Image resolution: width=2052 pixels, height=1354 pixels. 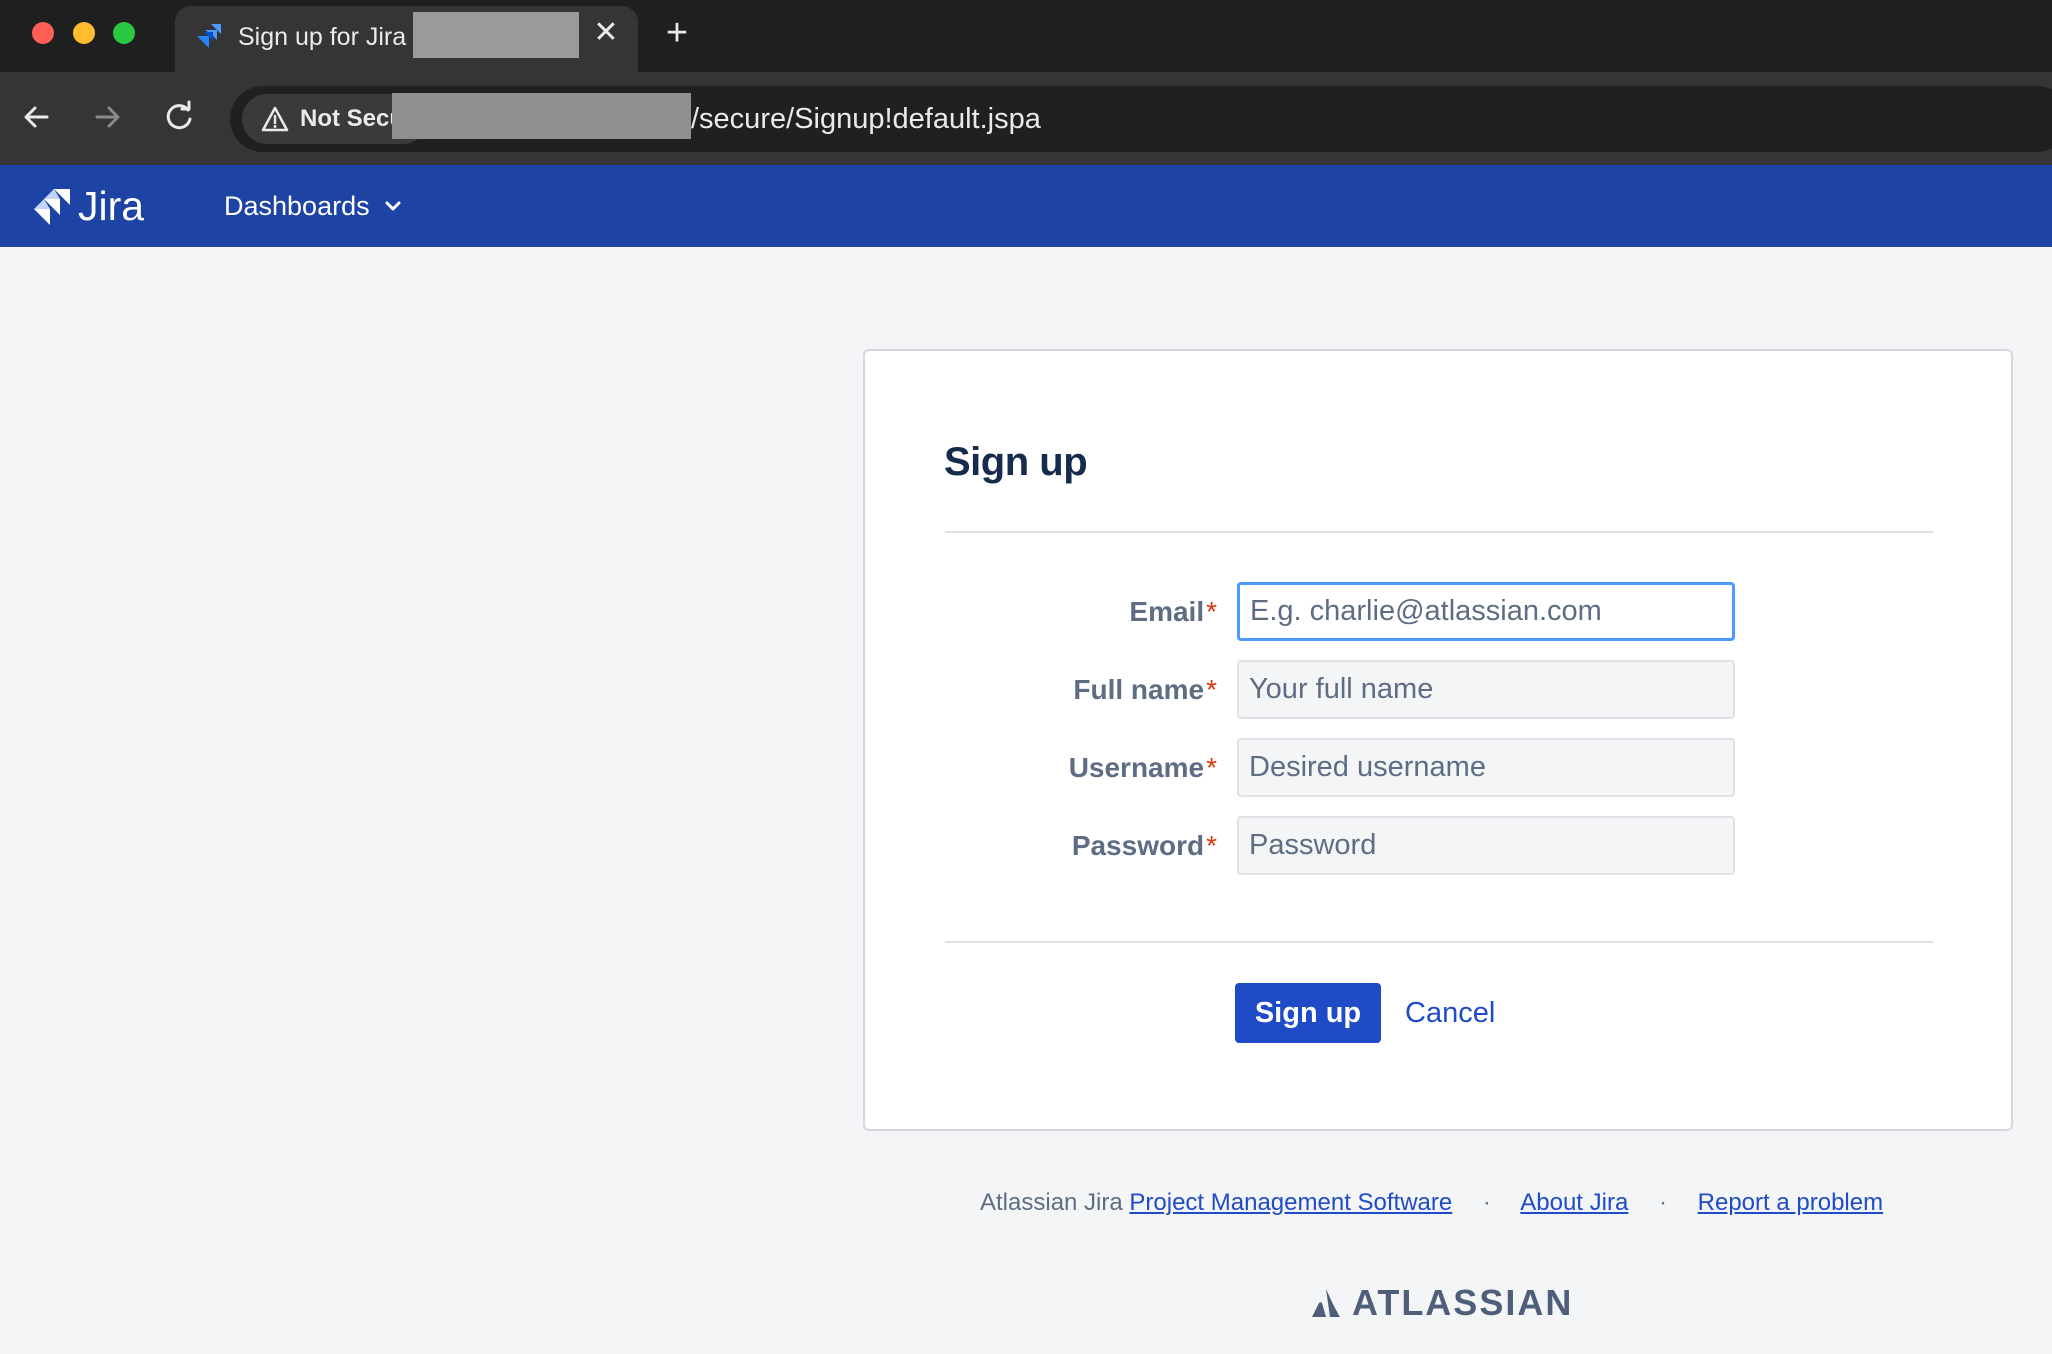 What do you see at coordinates (84, 33) in the screenshot?
I see `window-minimize-button` at bounding box center [84, 33].